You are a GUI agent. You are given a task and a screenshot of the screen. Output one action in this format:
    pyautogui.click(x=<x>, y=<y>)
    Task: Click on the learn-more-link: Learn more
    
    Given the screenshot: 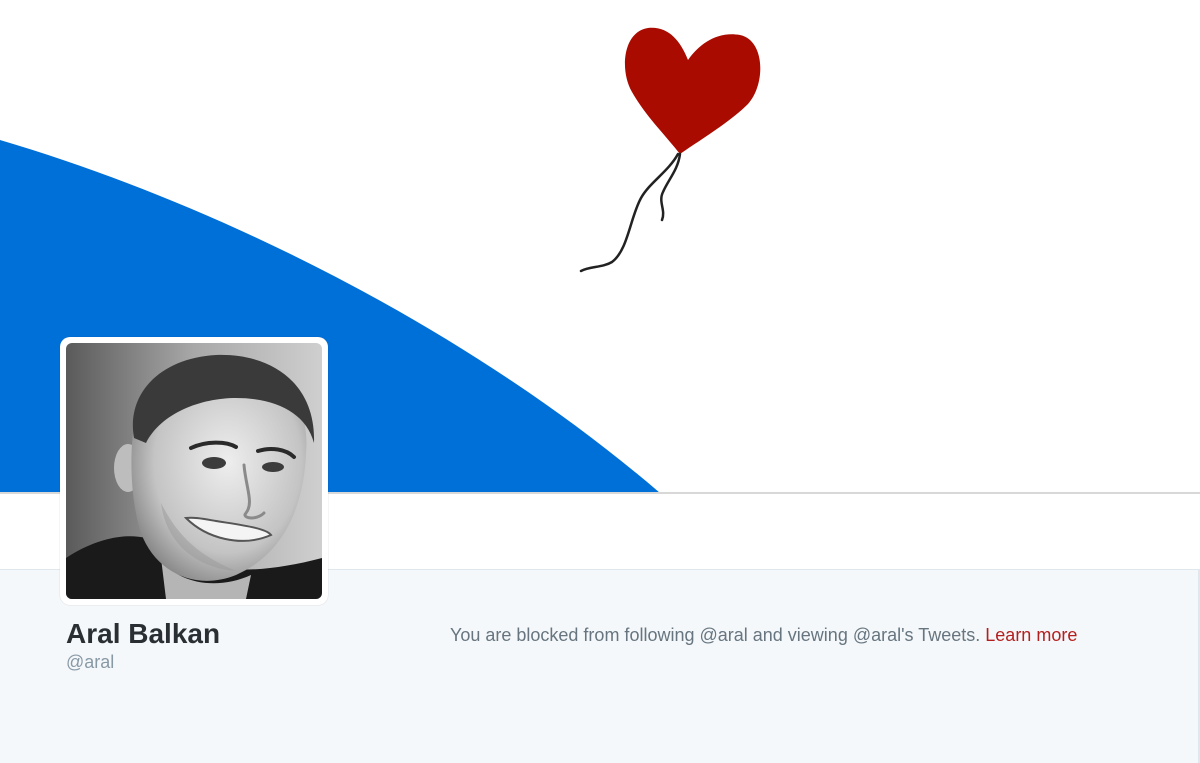 What is the action you would take?
    pyautogui.click(x=1031, y=635)
    